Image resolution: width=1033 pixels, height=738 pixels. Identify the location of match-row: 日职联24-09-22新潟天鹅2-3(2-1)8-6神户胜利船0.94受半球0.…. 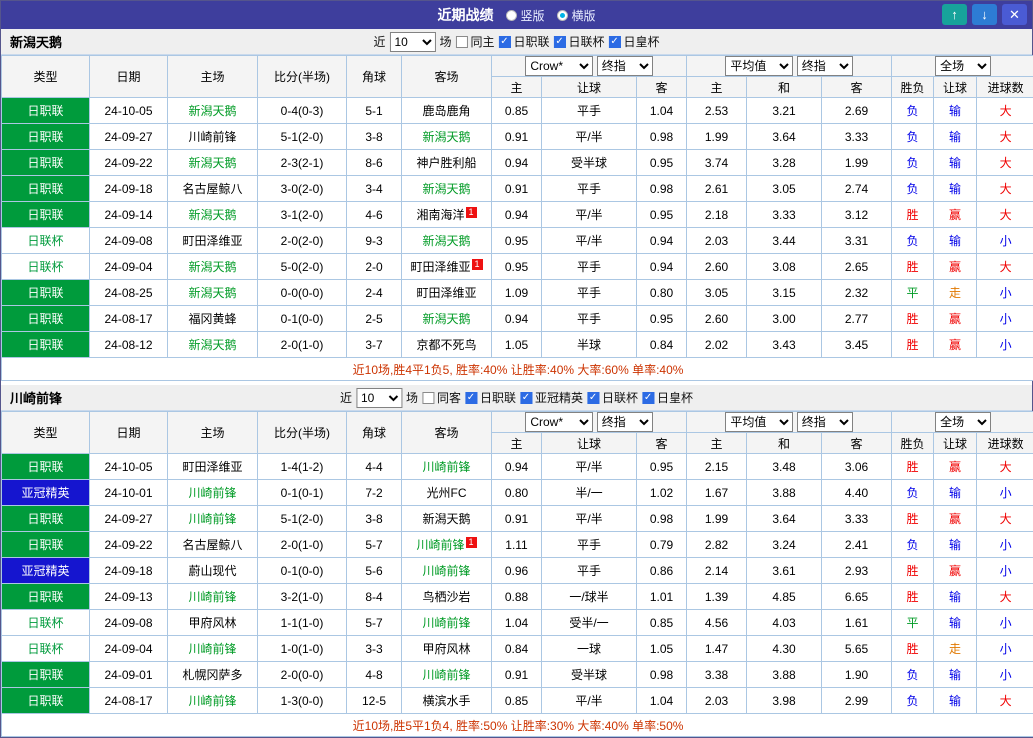
(517, 163).